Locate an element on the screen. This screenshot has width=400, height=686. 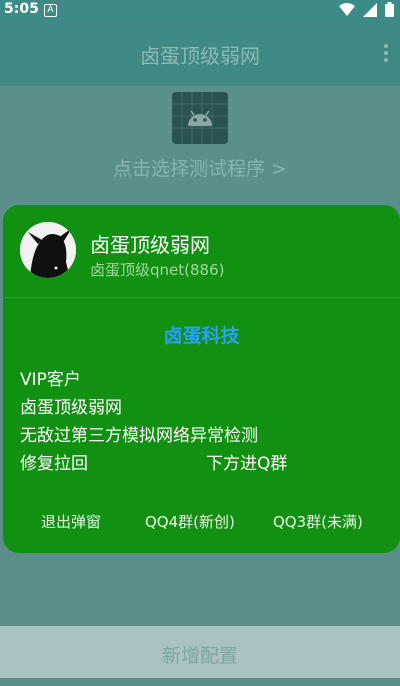
app-title: 卤蛋顶级弱网 is located at coordinates (200, 56).